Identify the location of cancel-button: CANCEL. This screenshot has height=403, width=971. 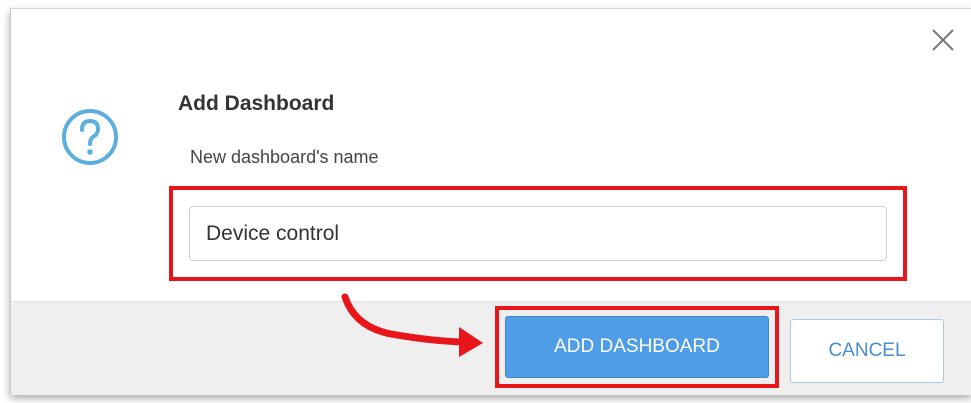
(867, 351).